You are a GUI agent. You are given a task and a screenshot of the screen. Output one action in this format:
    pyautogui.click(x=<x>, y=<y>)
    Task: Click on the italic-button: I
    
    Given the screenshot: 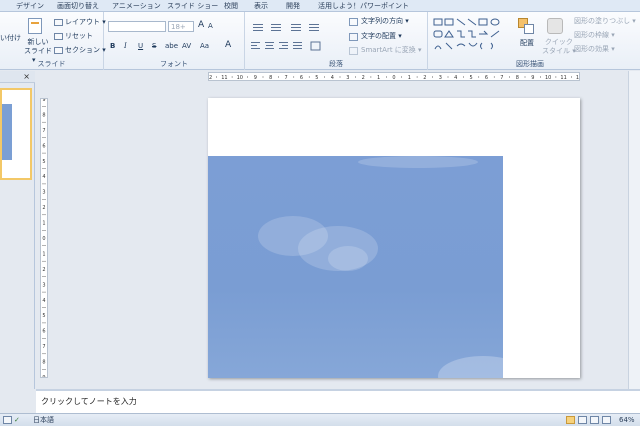 What is the action you would take?
    pyautogui.click(x=125, y=46)
    